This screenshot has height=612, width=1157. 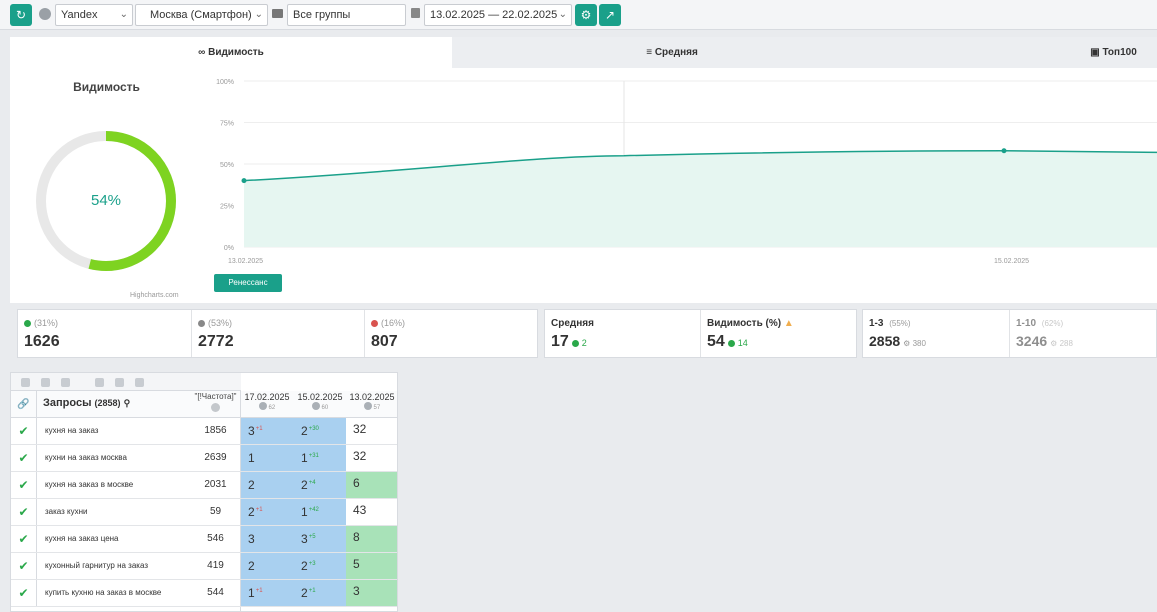 I want to click on stat-same: (53%) 2772, so click(x=278, y=333).